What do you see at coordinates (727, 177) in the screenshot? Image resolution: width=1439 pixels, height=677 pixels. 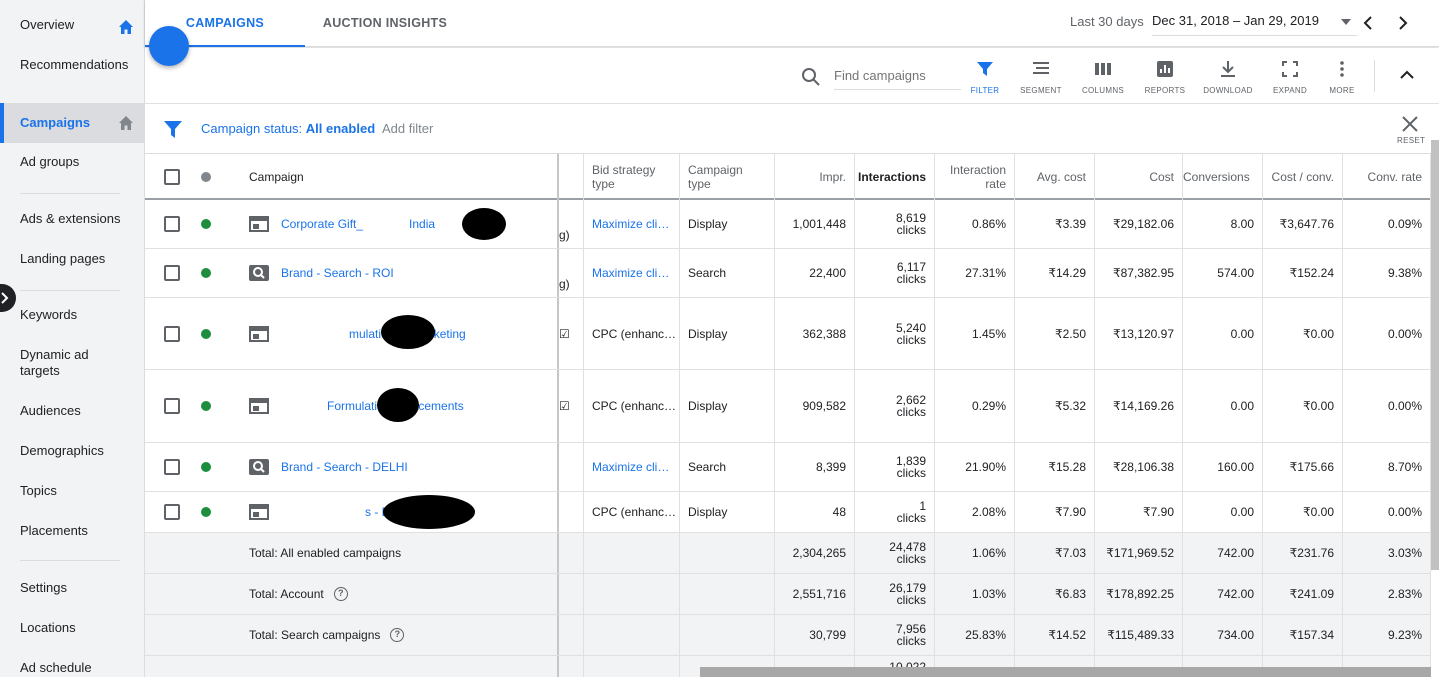 I see `type-header: Campaign type` at bounding box center [727, 177].